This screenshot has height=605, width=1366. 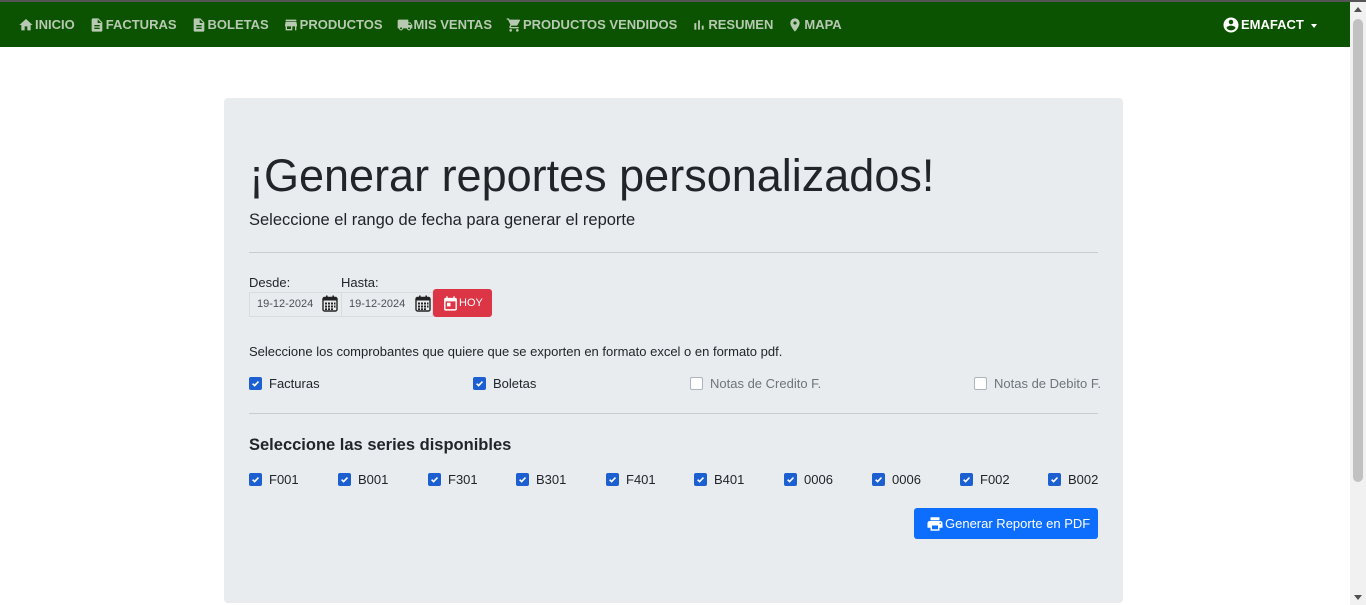 I want to click on nav-facturas: FACTURAS, so click(x=133, y=25).